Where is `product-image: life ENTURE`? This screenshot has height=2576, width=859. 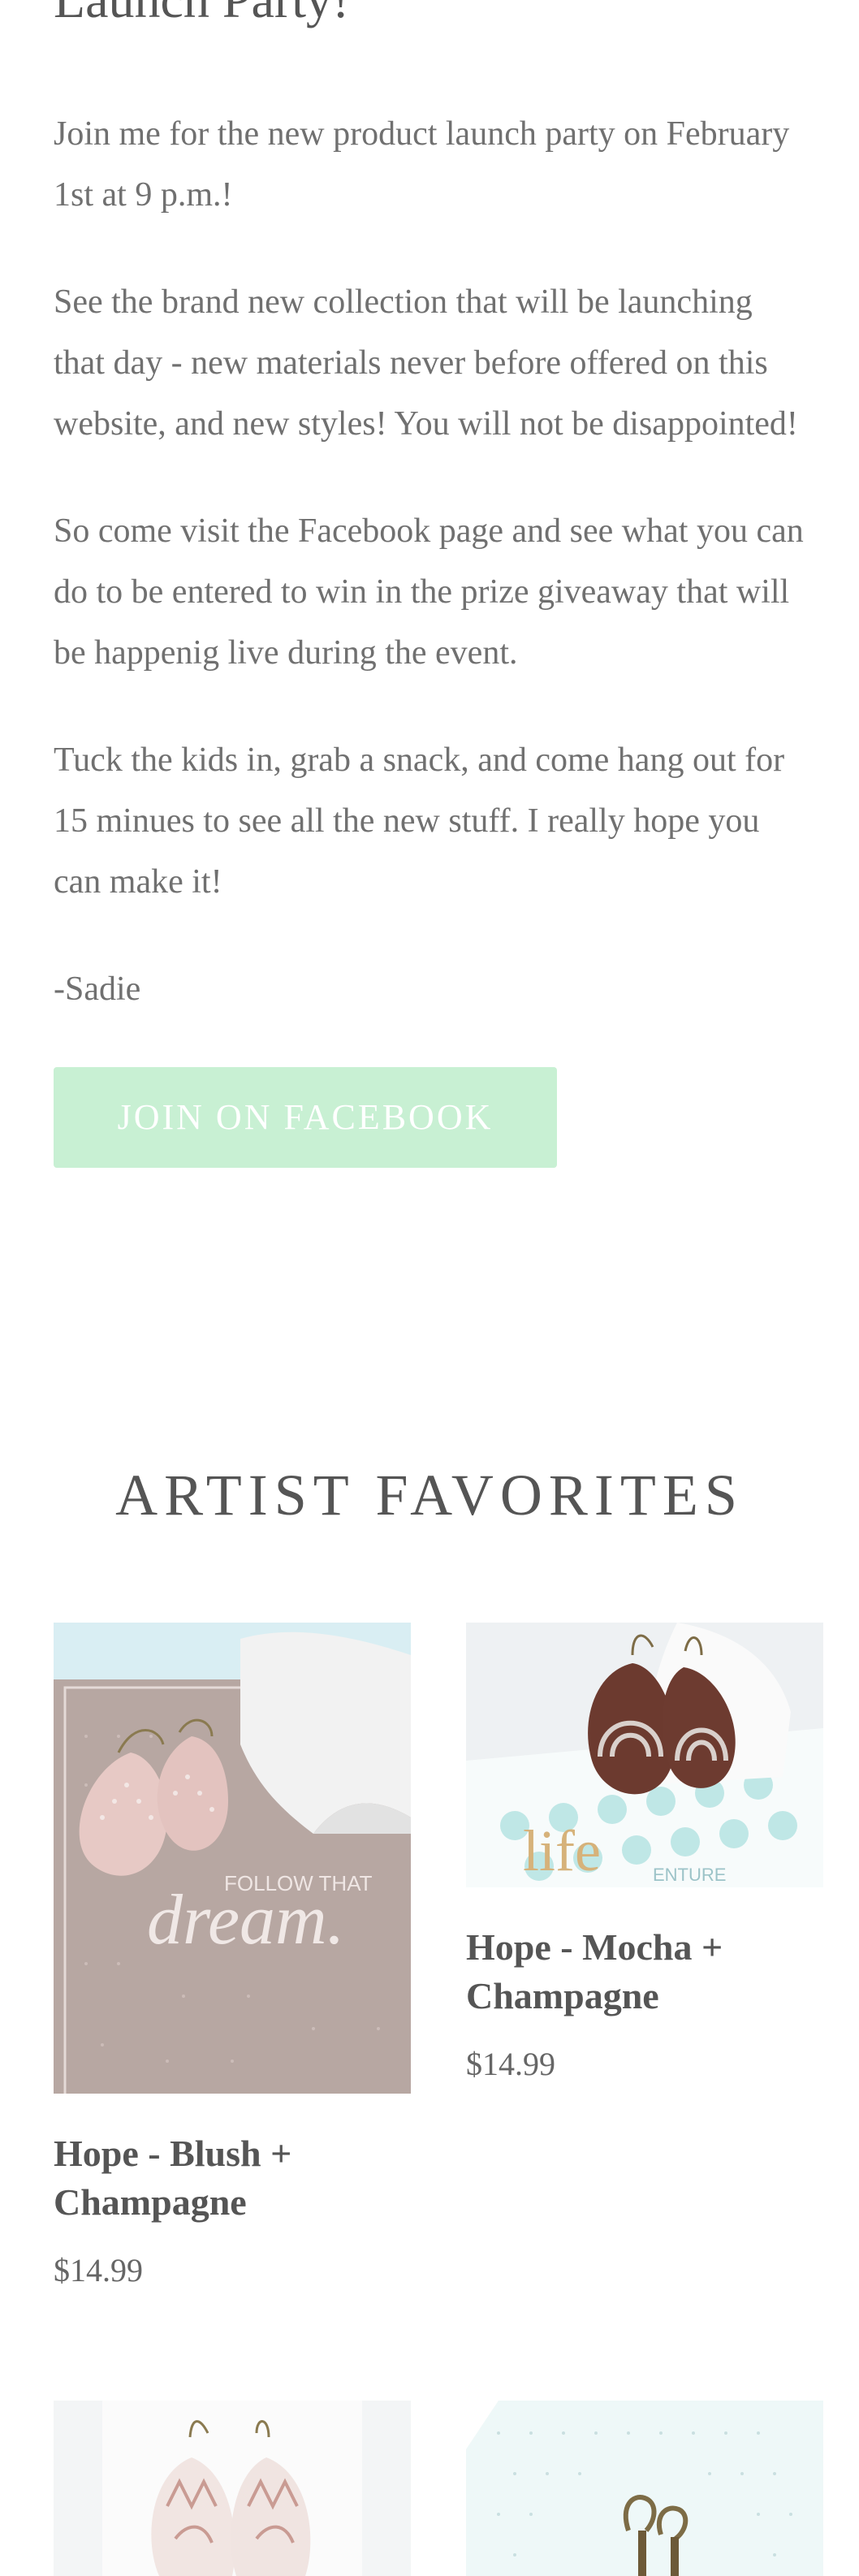 product-image: life ENTURE is located at coordinates (645, 1755).